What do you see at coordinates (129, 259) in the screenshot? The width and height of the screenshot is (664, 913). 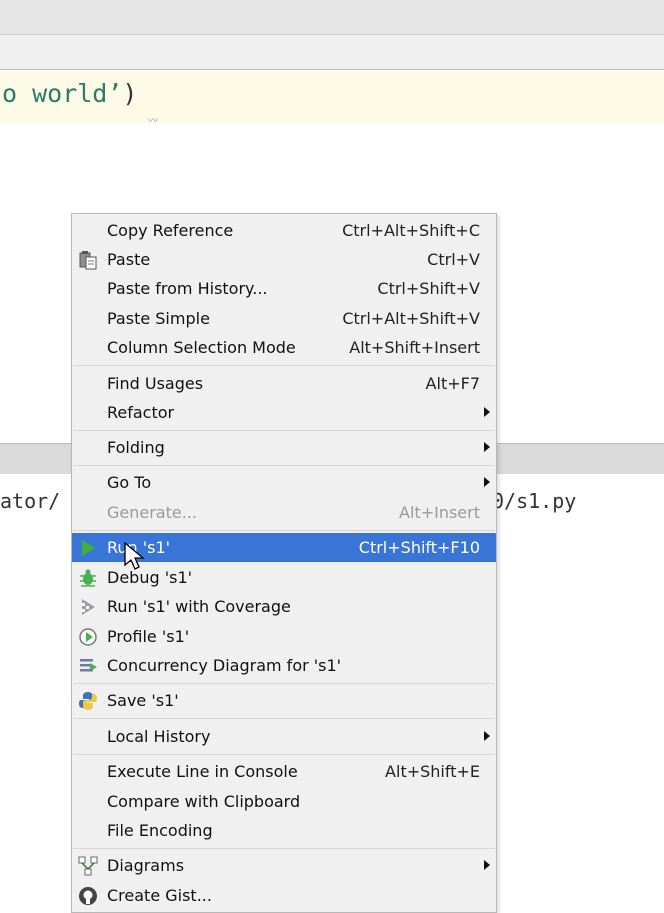 I see `menu-item-label: Paste` at bounding box center [129, 259].